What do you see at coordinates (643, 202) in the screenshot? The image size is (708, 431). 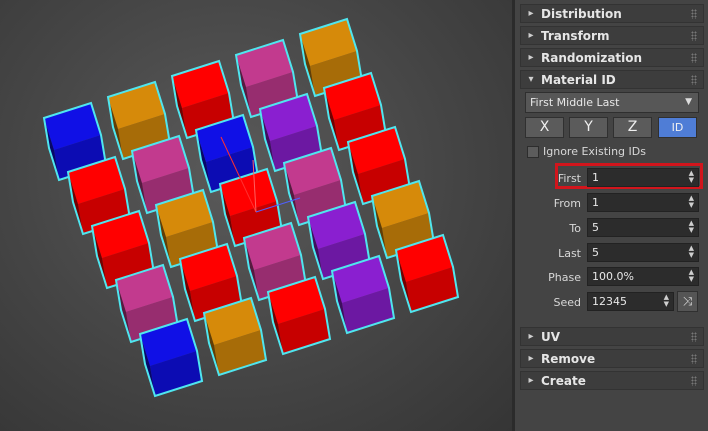 I see `from-spinner: 1 ▲ ▼` at bounding box center [643, 202].